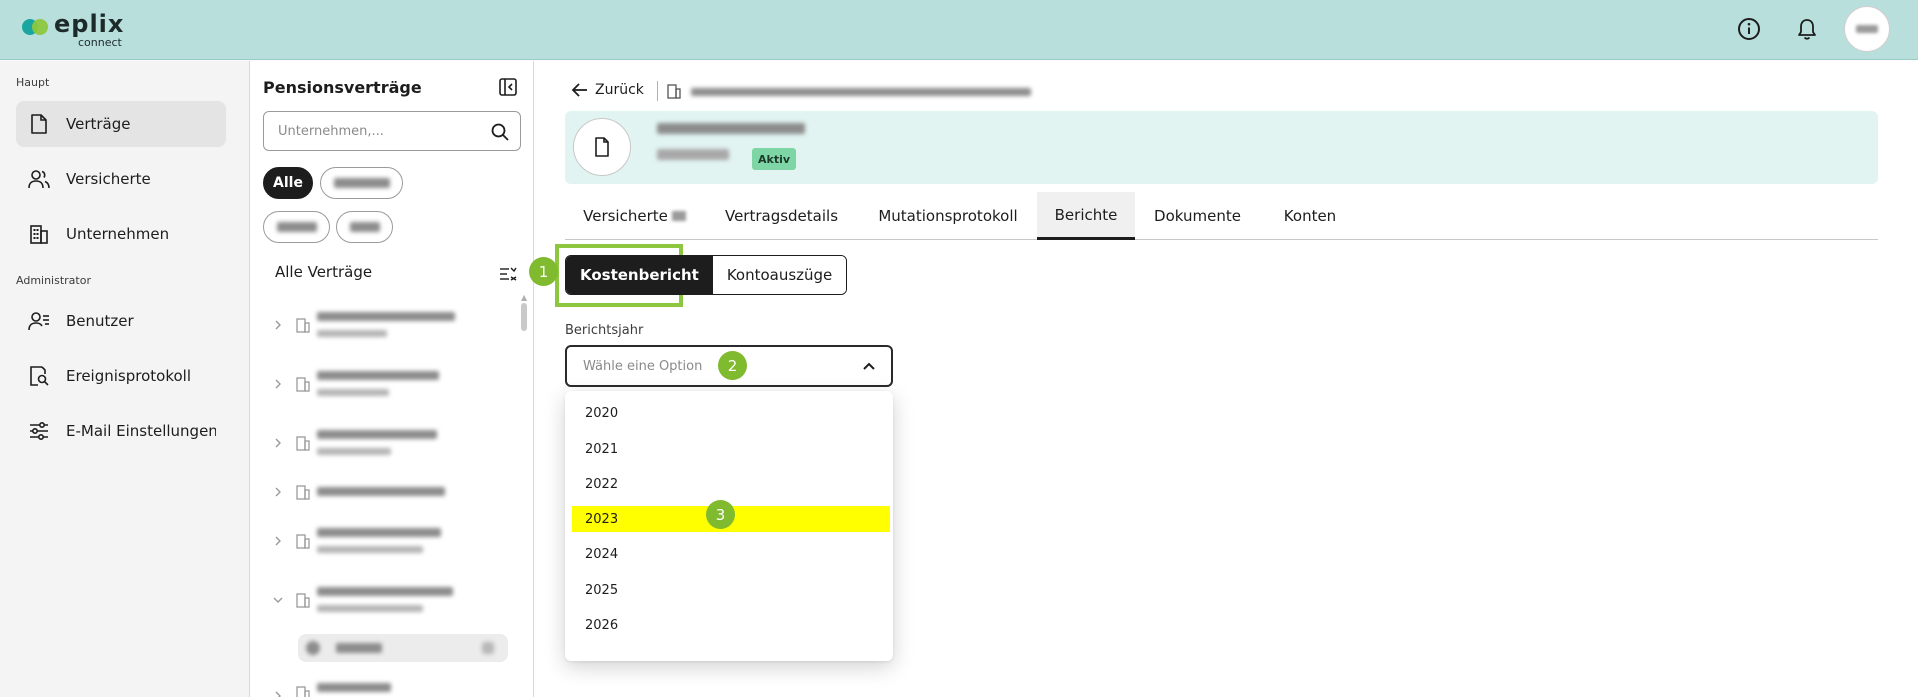 This screenshot has width=1918, height=697. I want to click on tab-label: Vertragsdetails, so click(781, 215).